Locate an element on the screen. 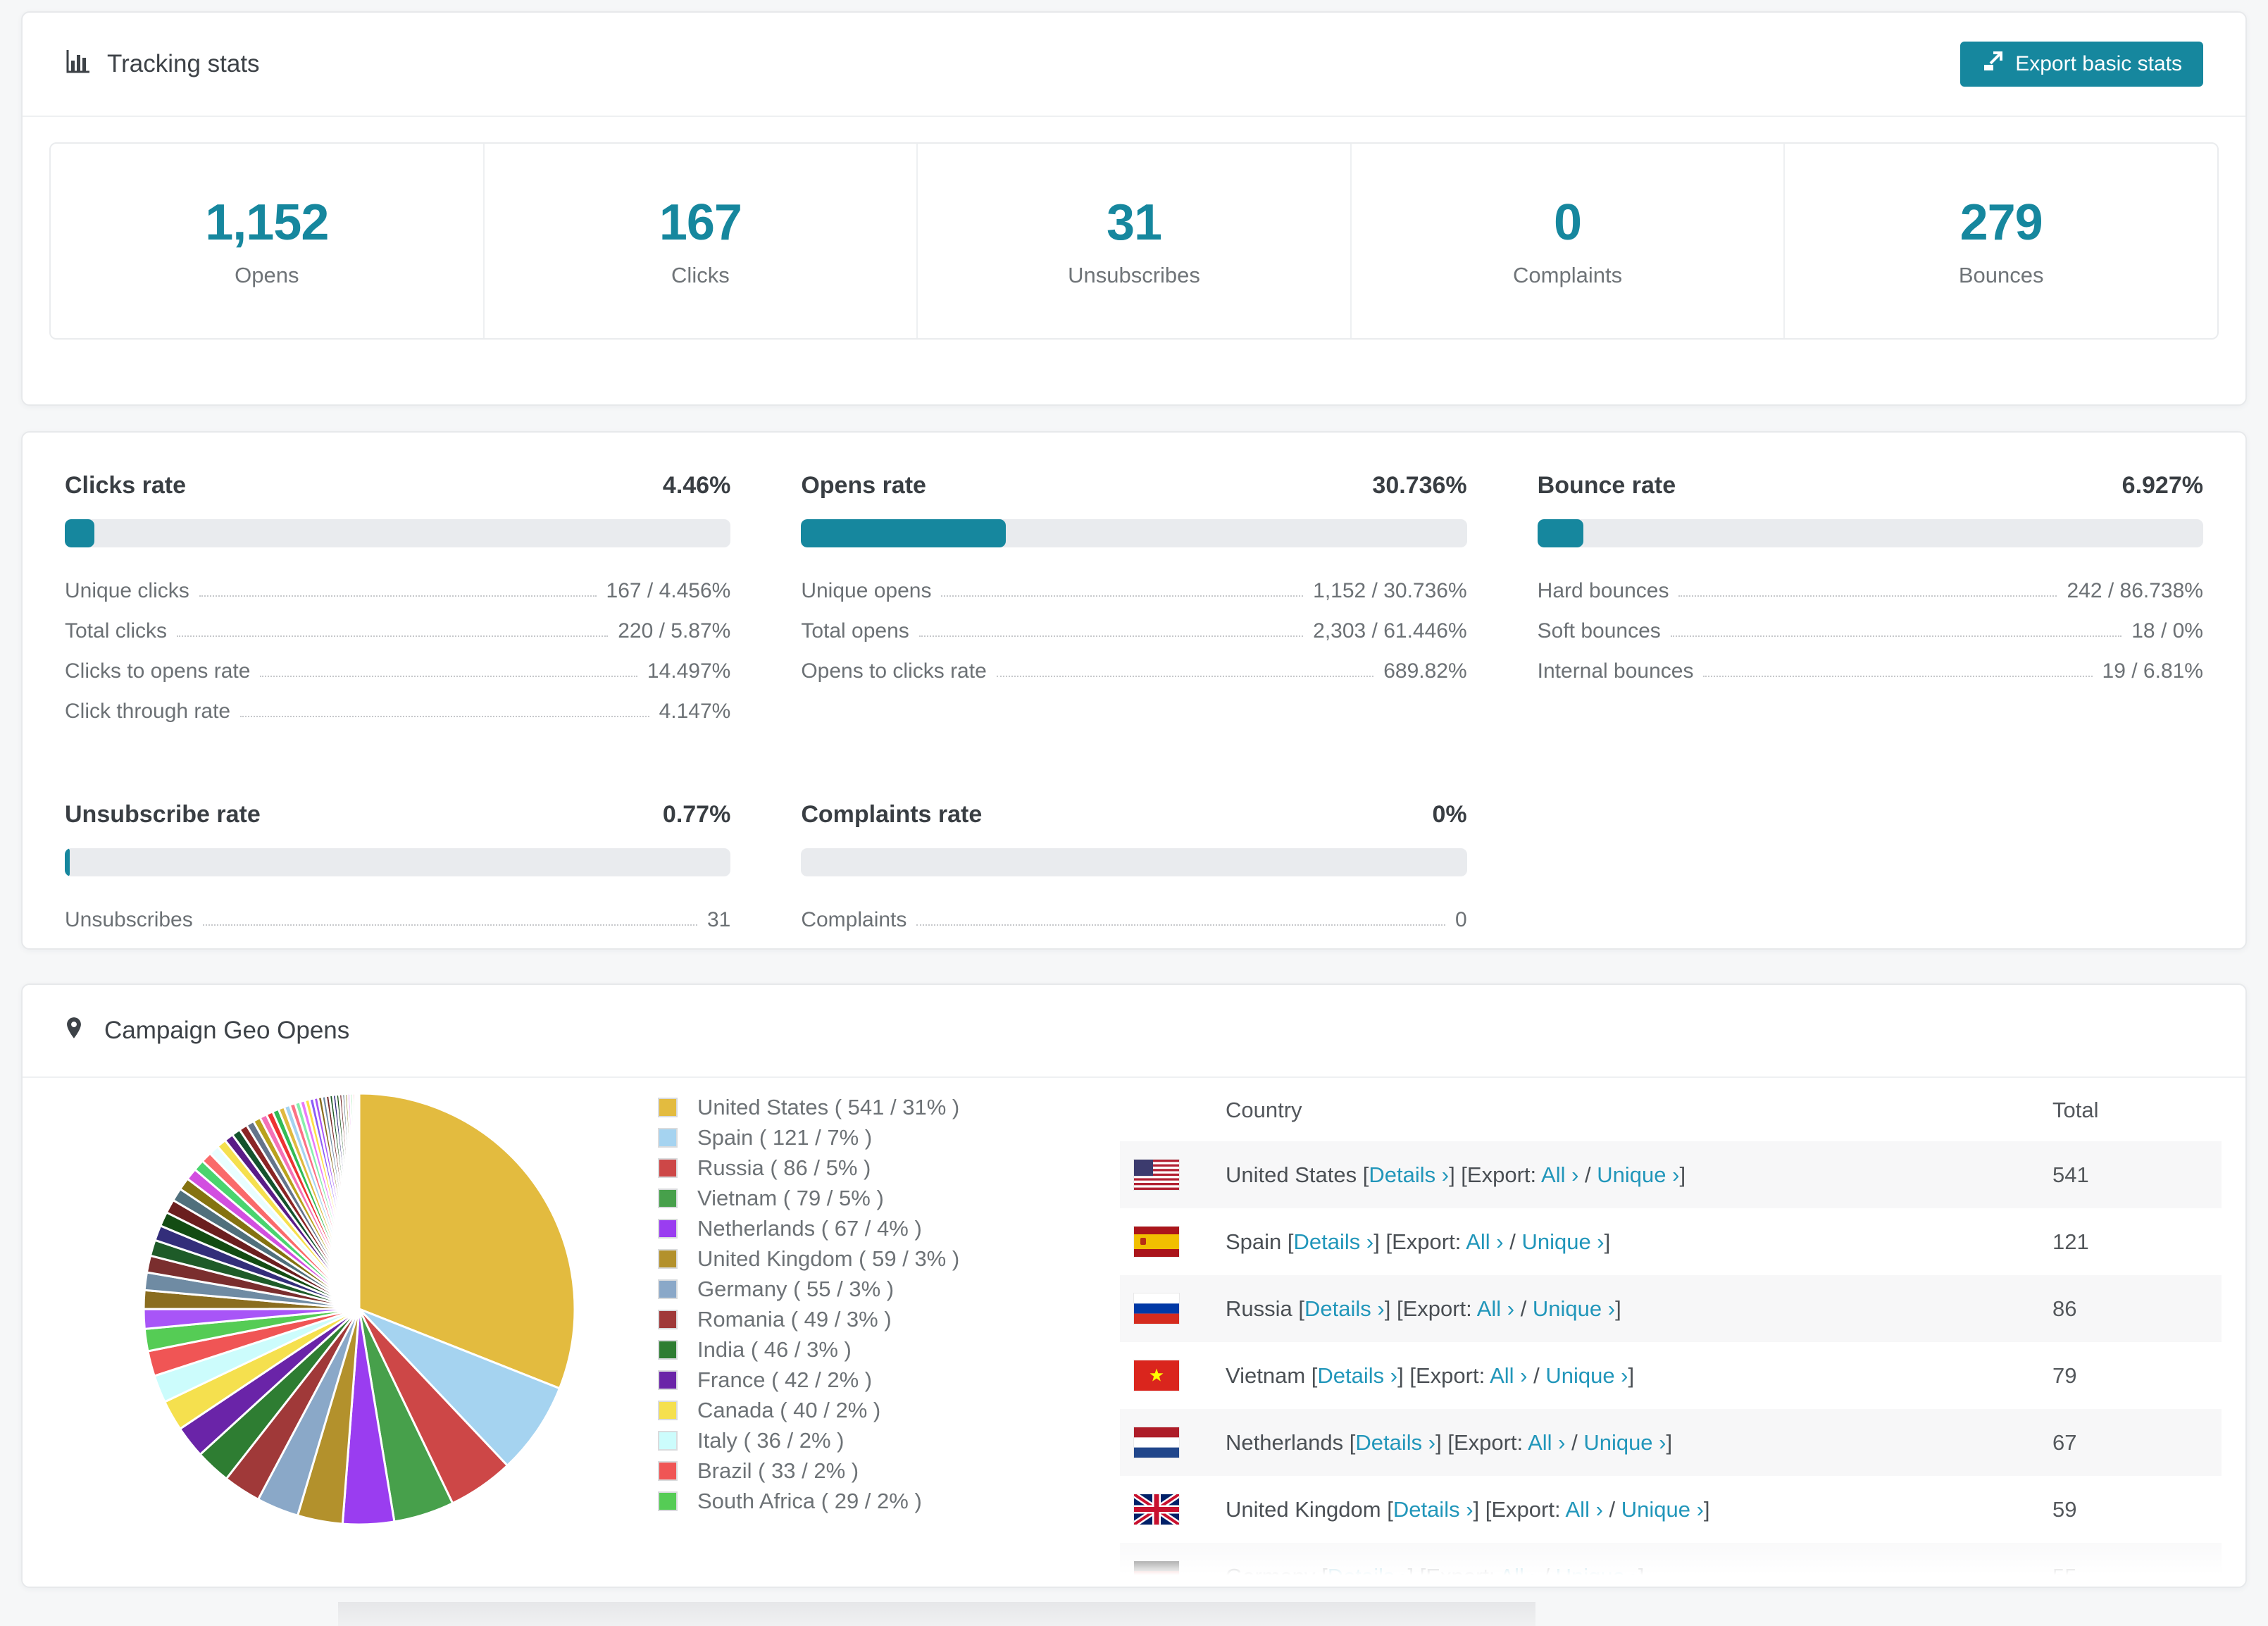 This screenshot has height=1626, width=2268. detail-label: Unique opens is located at coordinates (867, 590).